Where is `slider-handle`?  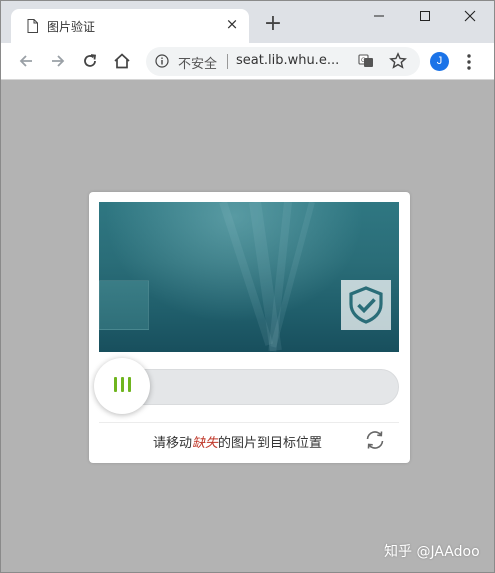
slider-handle is located at coordinates (122, 386).